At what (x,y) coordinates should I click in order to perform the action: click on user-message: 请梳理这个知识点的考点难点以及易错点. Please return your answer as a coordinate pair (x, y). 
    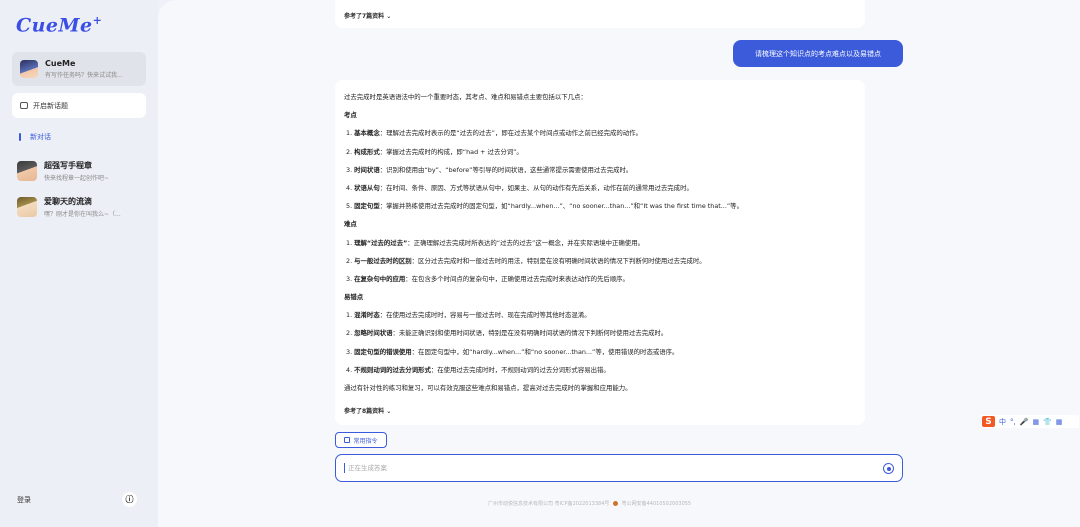
    Looking at the image, I should click on (818, 53).